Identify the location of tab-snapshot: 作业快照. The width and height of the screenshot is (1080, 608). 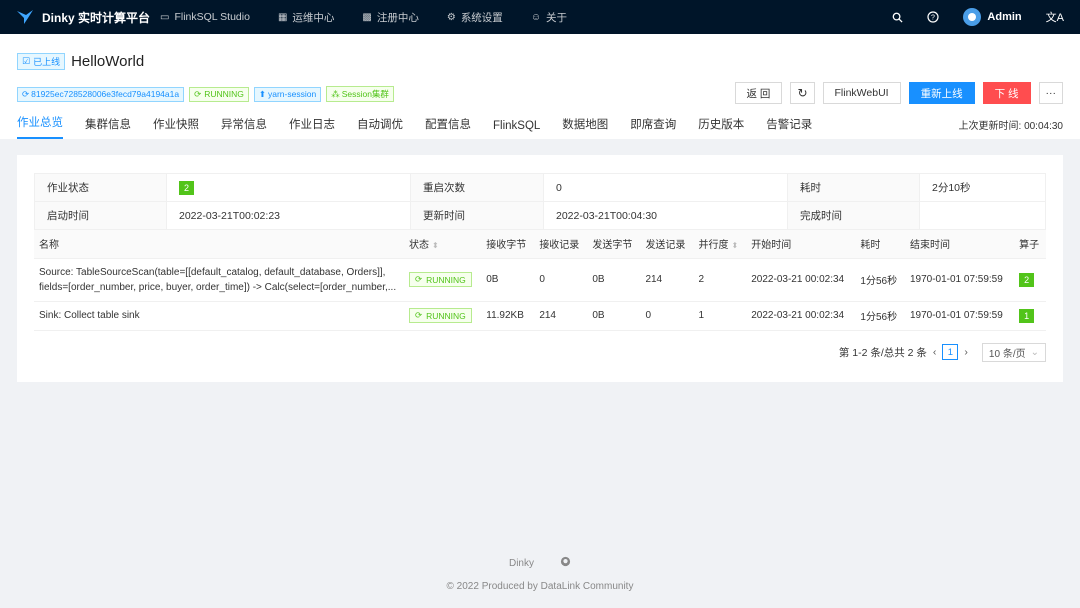
(176, 127).